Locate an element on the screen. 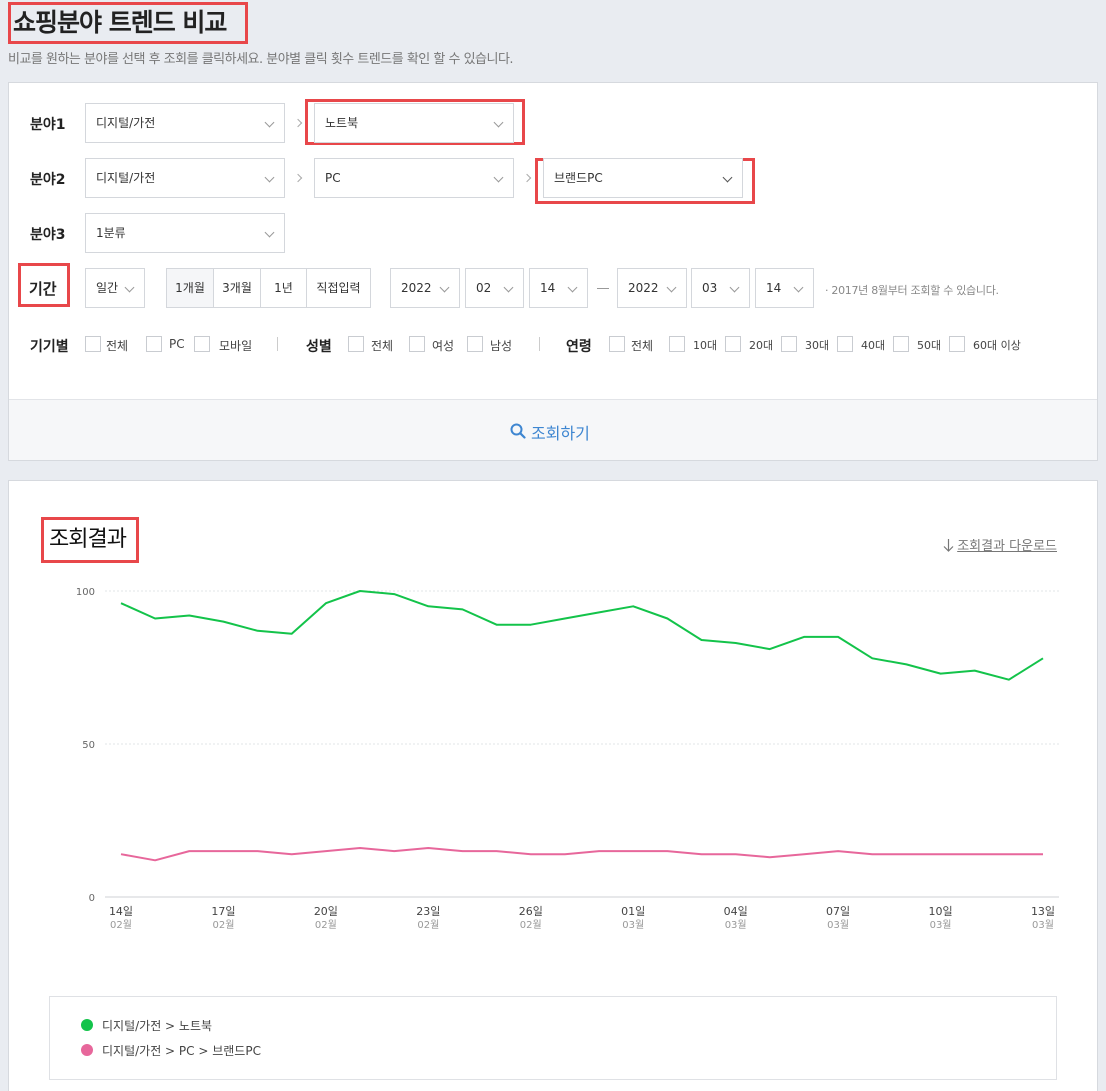  category1-level2-value: 노트북 is located at coordinates (342, 123).